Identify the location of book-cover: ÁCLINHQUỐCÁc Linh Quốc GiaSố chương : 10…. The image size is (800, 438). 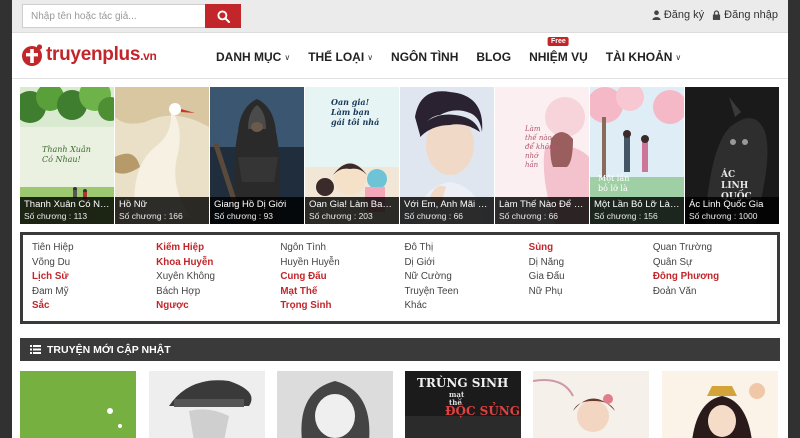
(732, 155).